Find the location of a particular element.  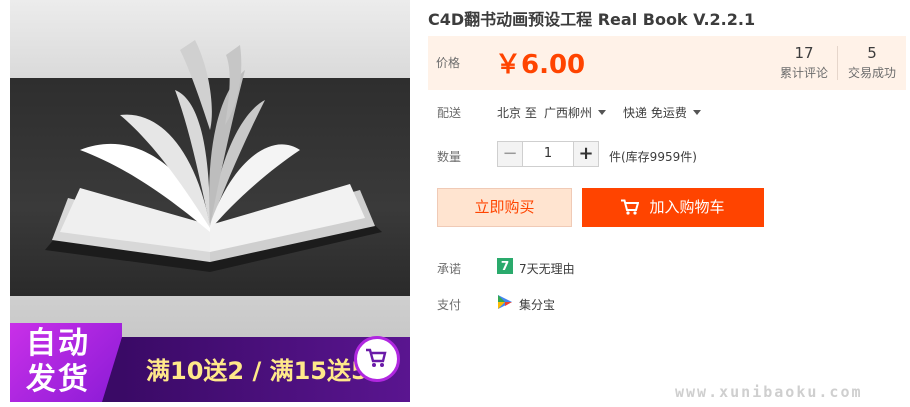

promo-offer-text: 满10送2 / 满15送5 is located at coordinates (257, 371).